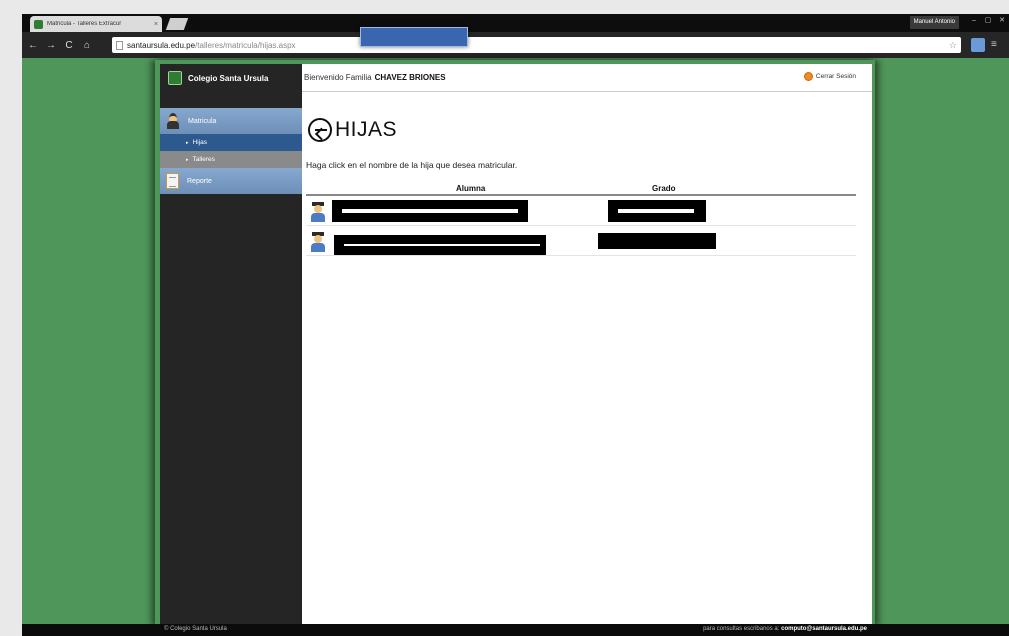  I want to click on sidebar-item-hijas: ▸ Hijas, so click(231, 142).